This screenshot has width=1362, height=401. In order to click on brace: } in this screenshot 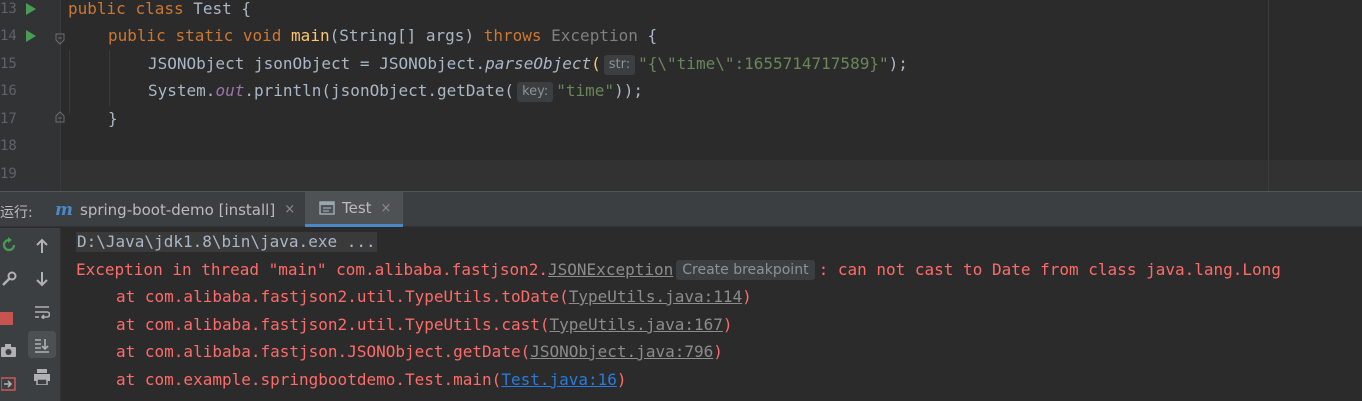, I will do `click(113, 118)`.